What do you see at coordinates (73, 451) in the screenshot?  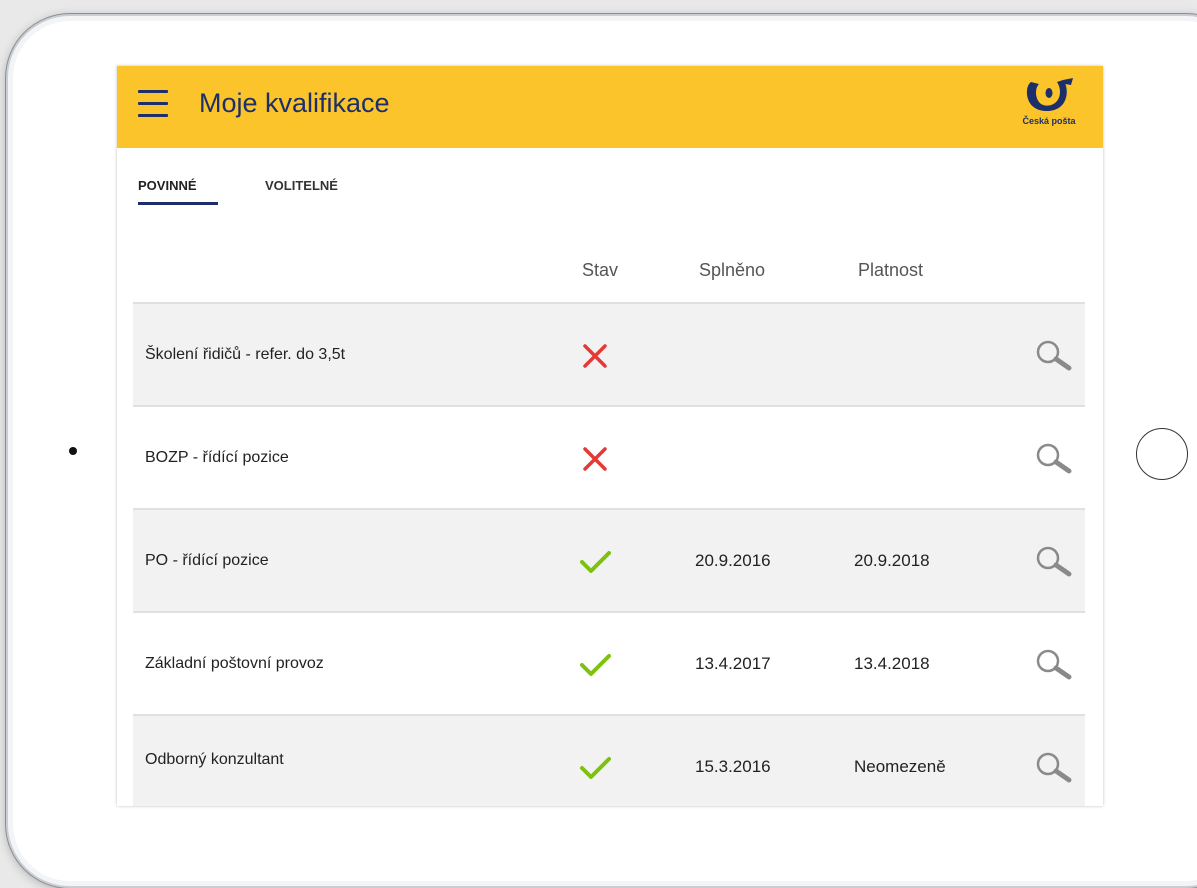 I see `camera-dot` at bounding box center [73, 451].